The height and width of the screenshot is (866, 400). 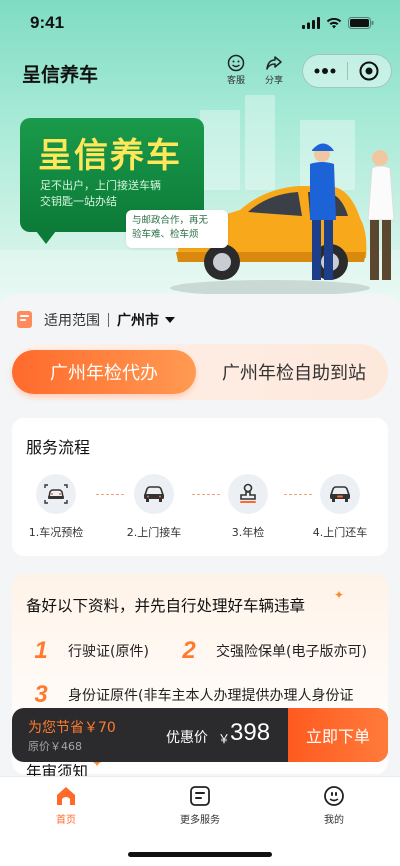 I want to click on process-step-1: 1.车况预检, so click(x=56, y=507).